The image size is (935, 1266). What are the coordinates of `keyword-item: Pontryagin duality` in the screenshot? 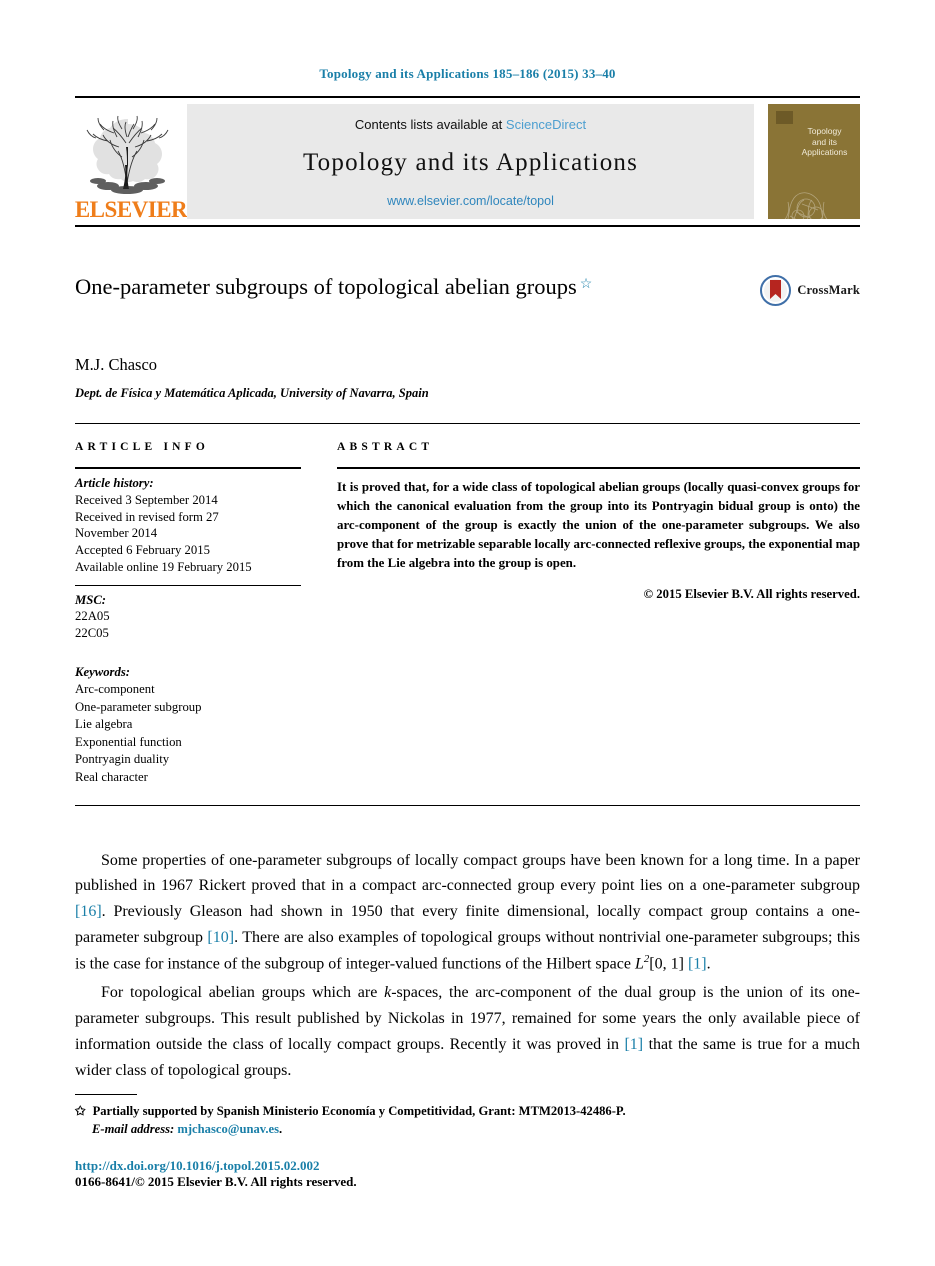 It's located at (122, 759).